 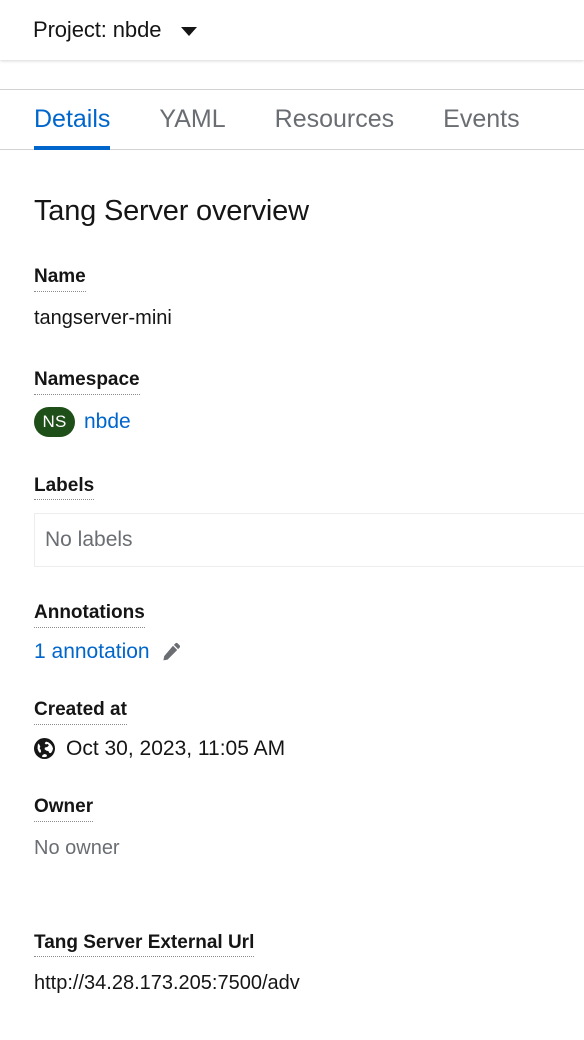 I want to click on created-at-value: Oct 30, 2023, 11:05 AM, so click(x=176, y=748).